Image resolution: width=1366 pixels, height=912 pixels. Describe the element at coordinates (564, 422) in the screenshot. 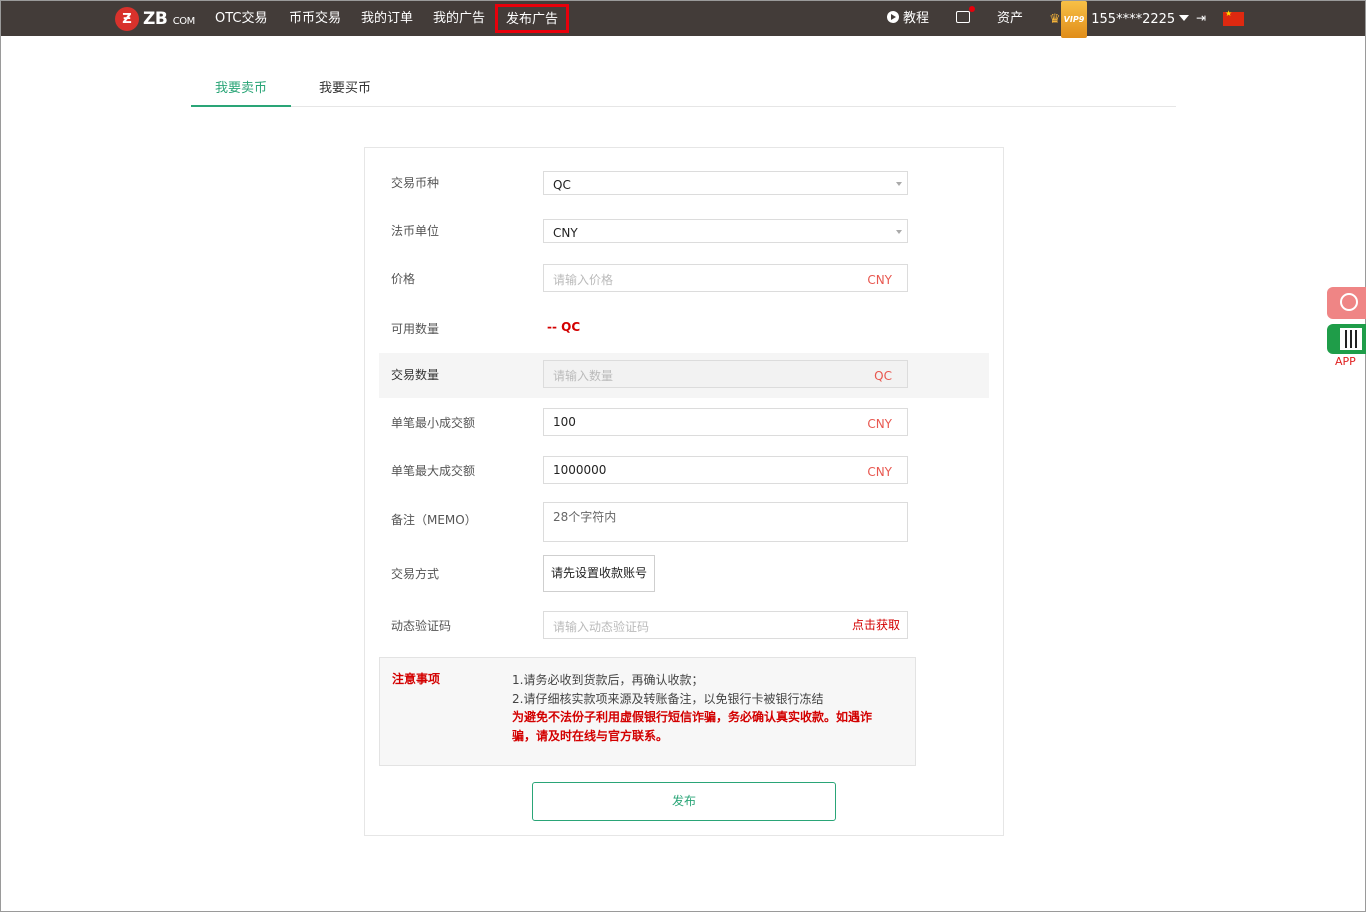

I see `min-amount-value: 100` at that location.